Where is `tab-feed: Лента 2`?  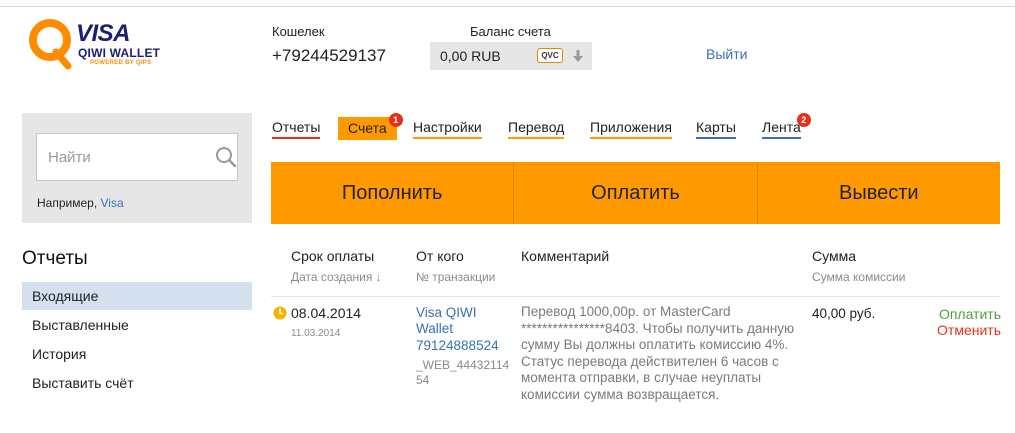 tab-feed: Лента 2 is located at coordinates (786, 126).